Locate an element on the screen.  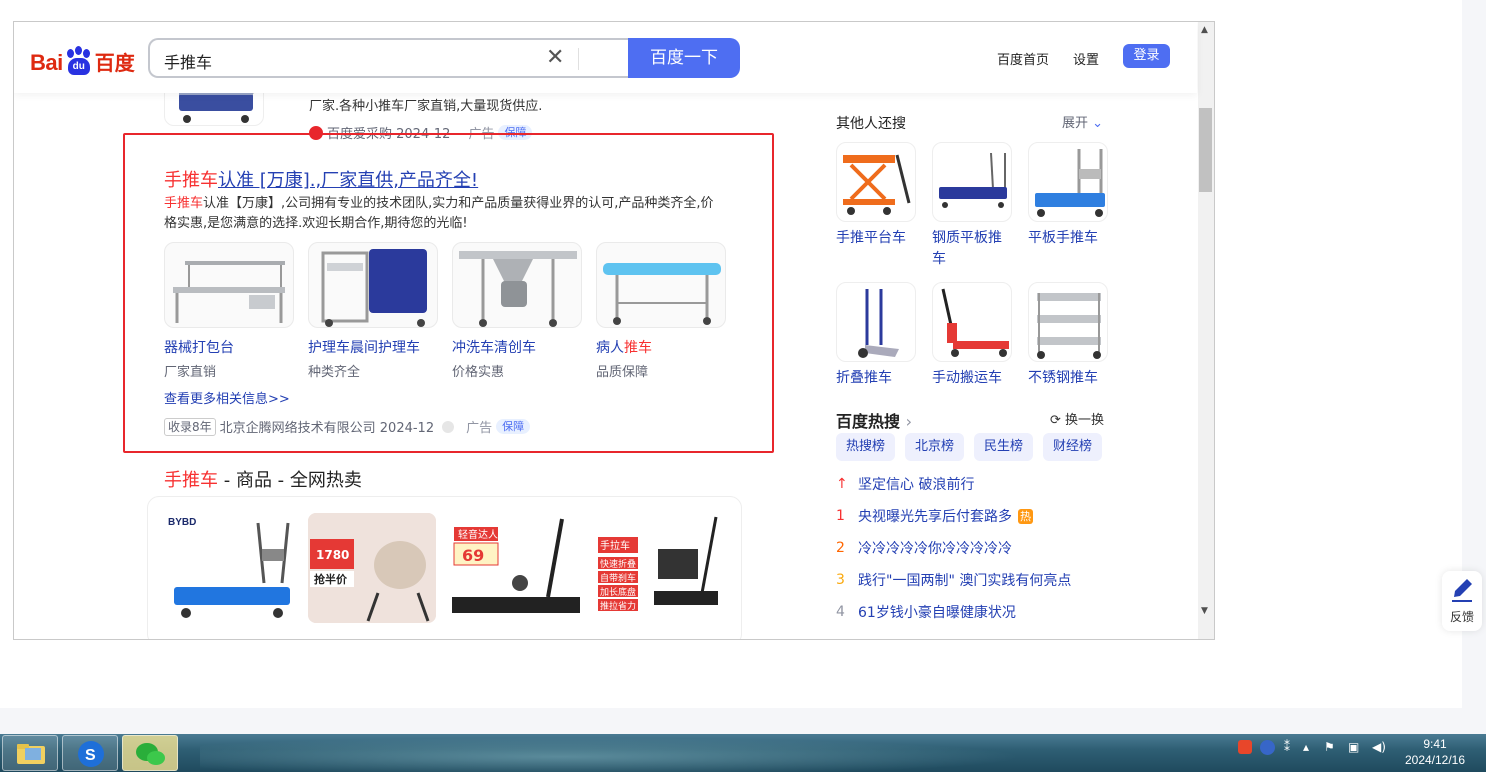
taskbar-clock: 9:41 2024/12/16 is located at coordinates (1435, 752).